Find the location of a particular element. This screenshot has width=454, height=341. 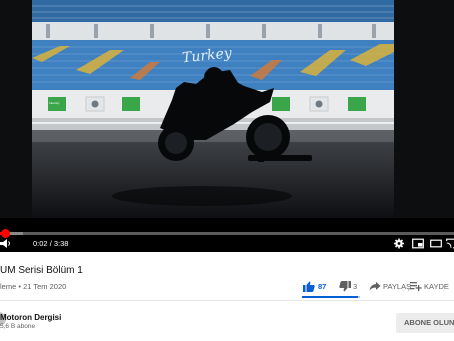

save-label: KAYDE is located at coordinates (436, 286).